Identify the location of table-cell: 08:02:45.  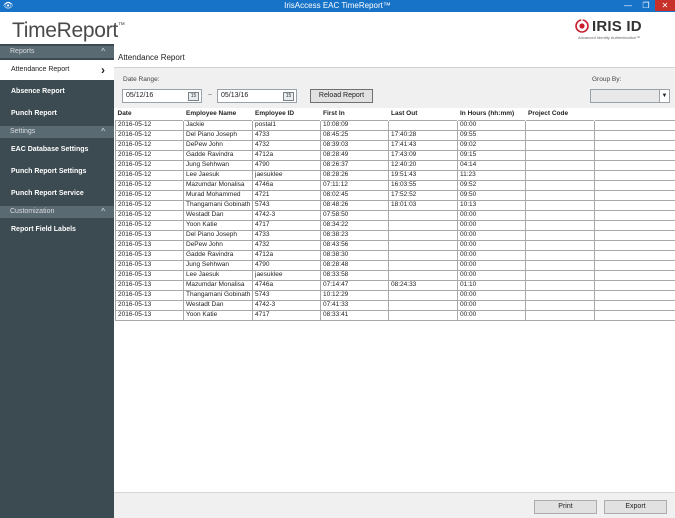
(354, 195).